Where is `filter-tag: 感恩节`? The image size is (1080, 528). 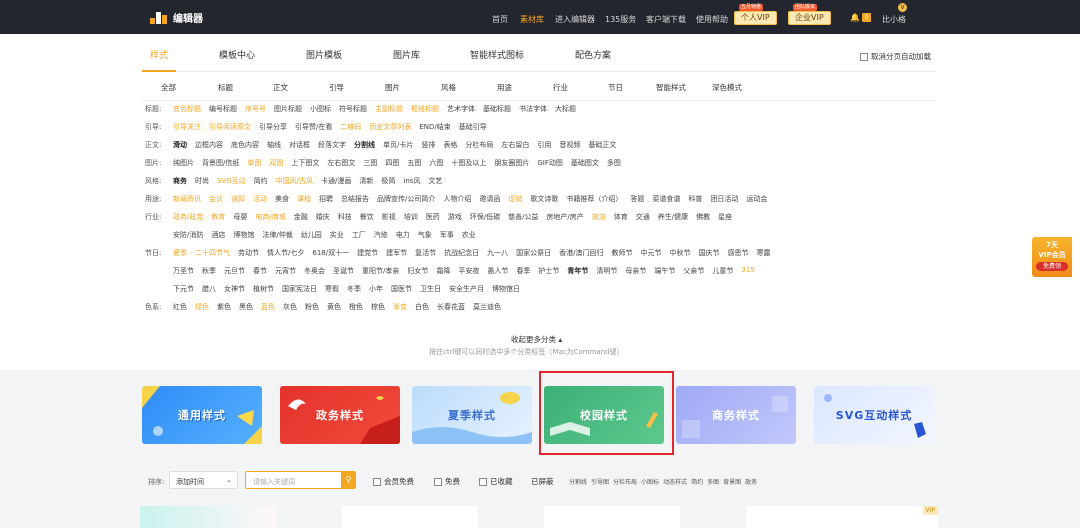 filter-tag: 感恩节 is located at coordinates (737, 253).